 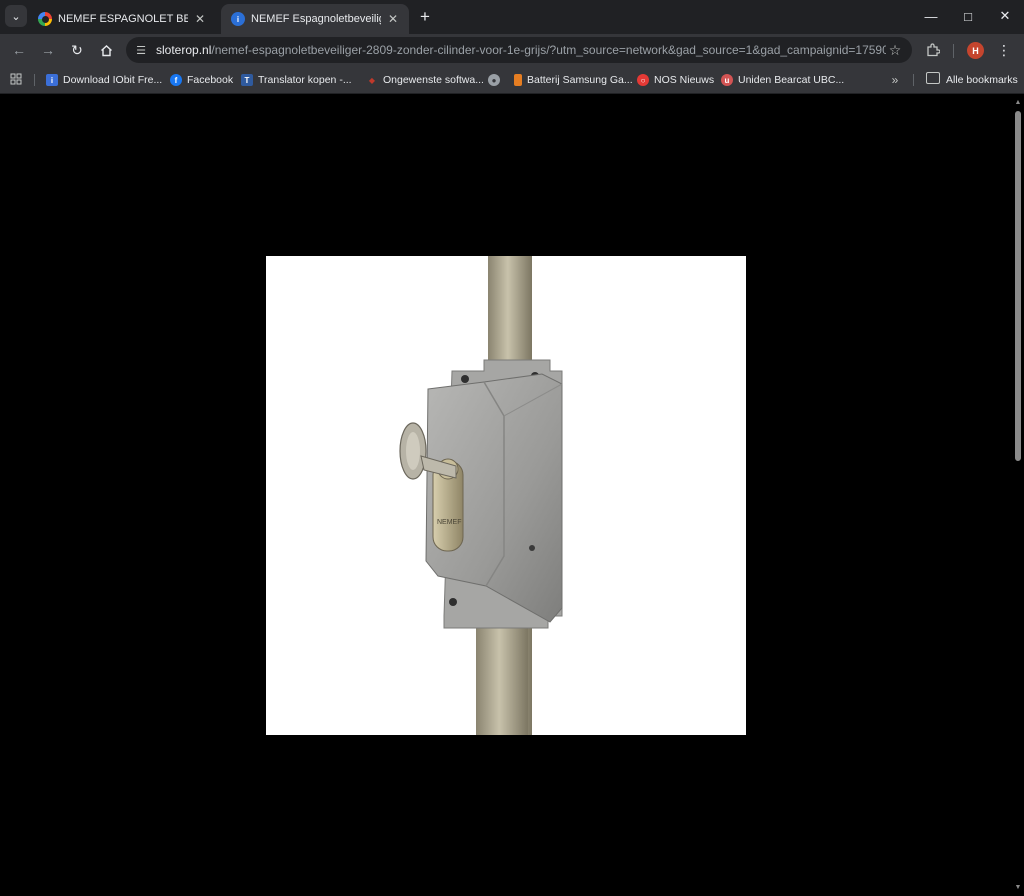 I want to click on forward-arrow-icon: →, so click(x=48, y=50).